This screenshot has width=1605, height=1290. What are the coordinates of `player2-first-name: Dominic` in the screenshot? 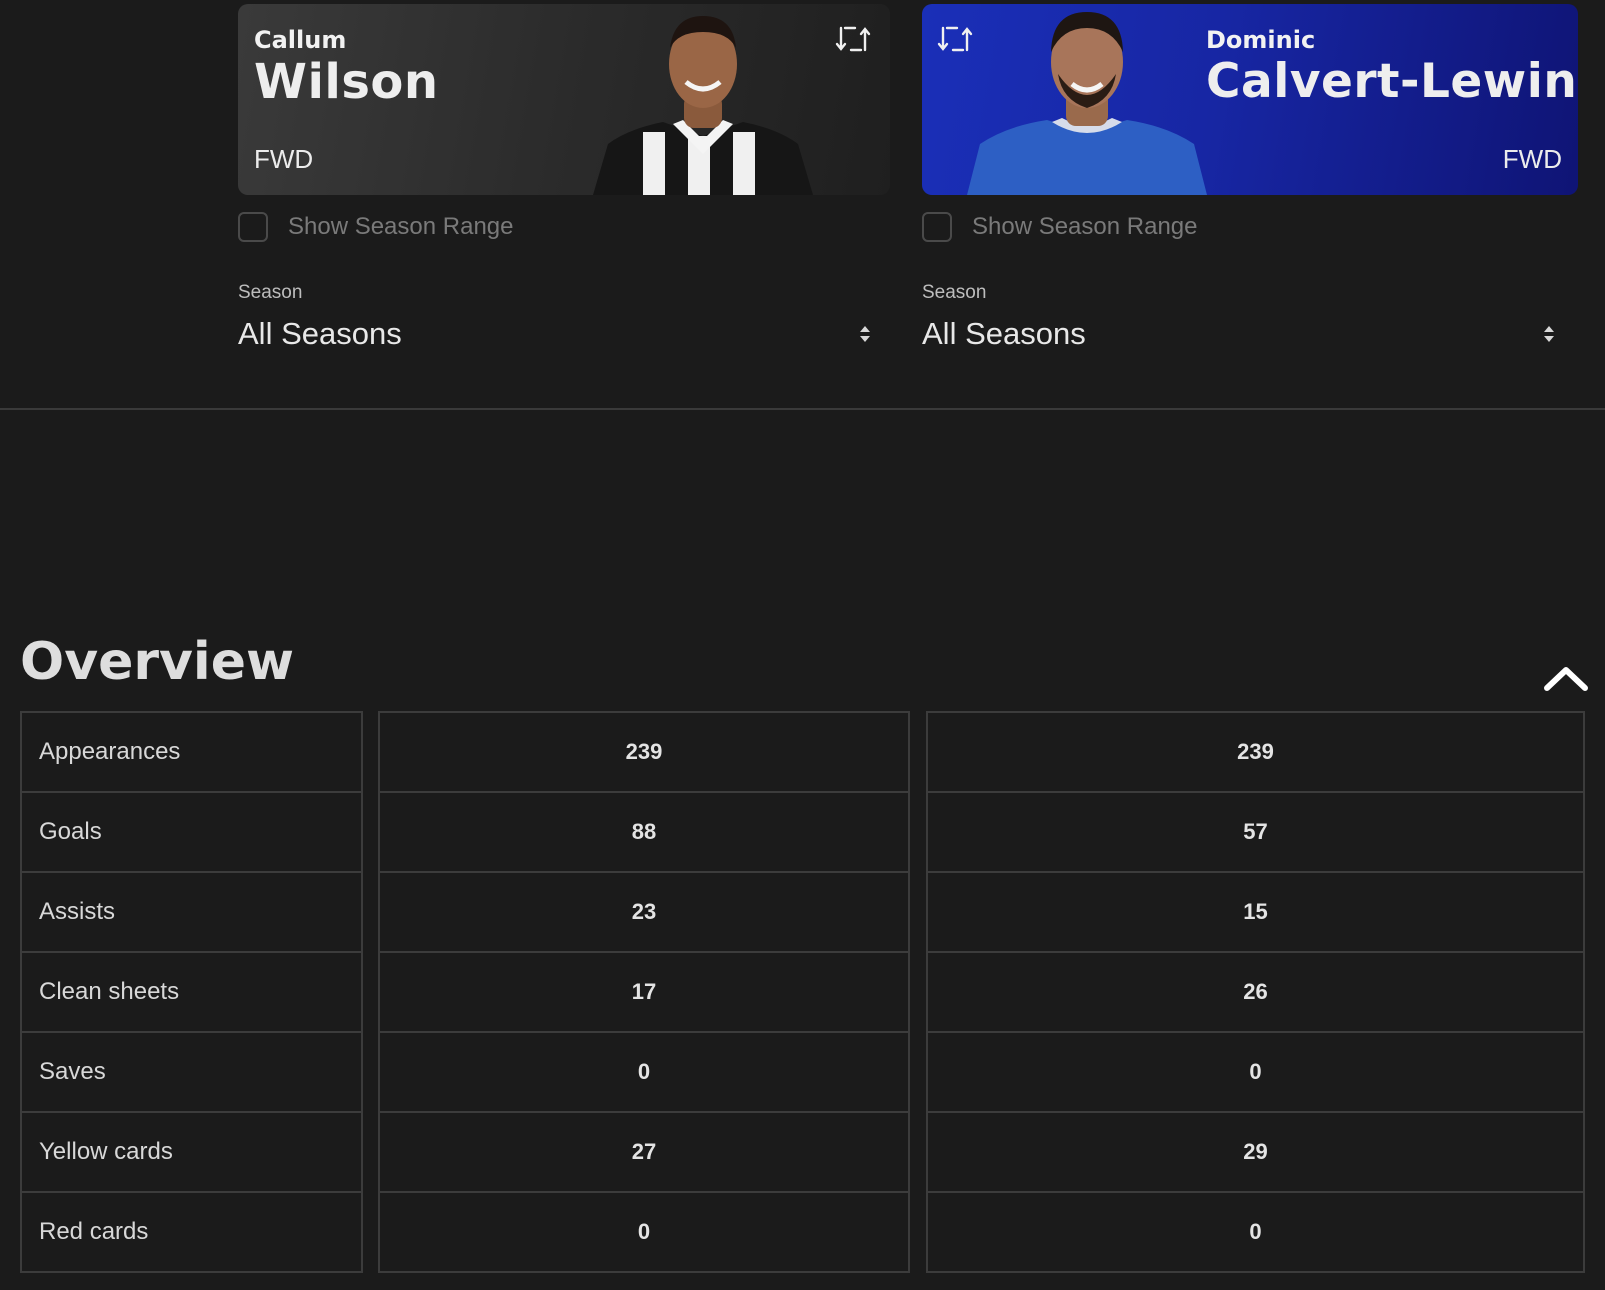 It's located at (1261, 40).